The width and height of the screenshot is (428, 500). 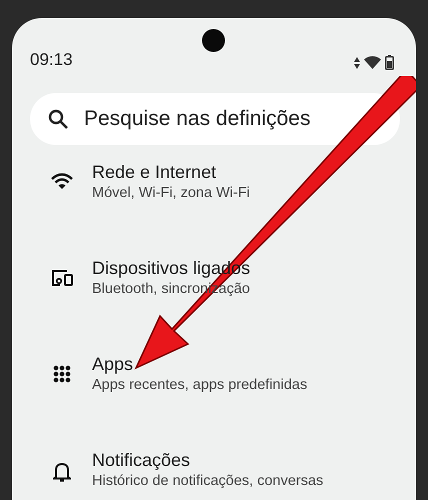 I want to click on item-subtitle: Móvel, Wi-Fi, zona Wi-Fi, so click(x=171, y=193).